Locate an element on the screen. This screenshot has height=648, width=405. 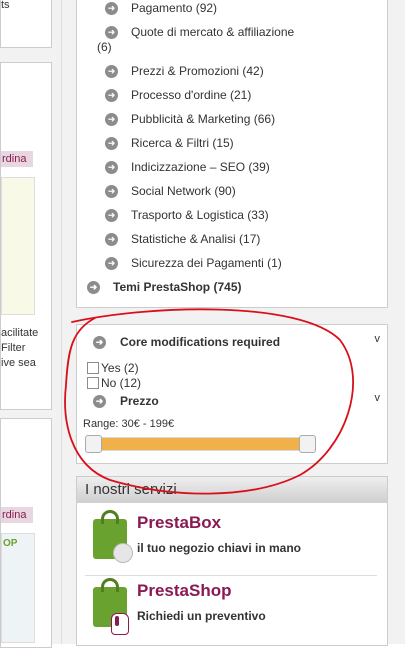
category-count: (6) is located at coordinates (104, 47).